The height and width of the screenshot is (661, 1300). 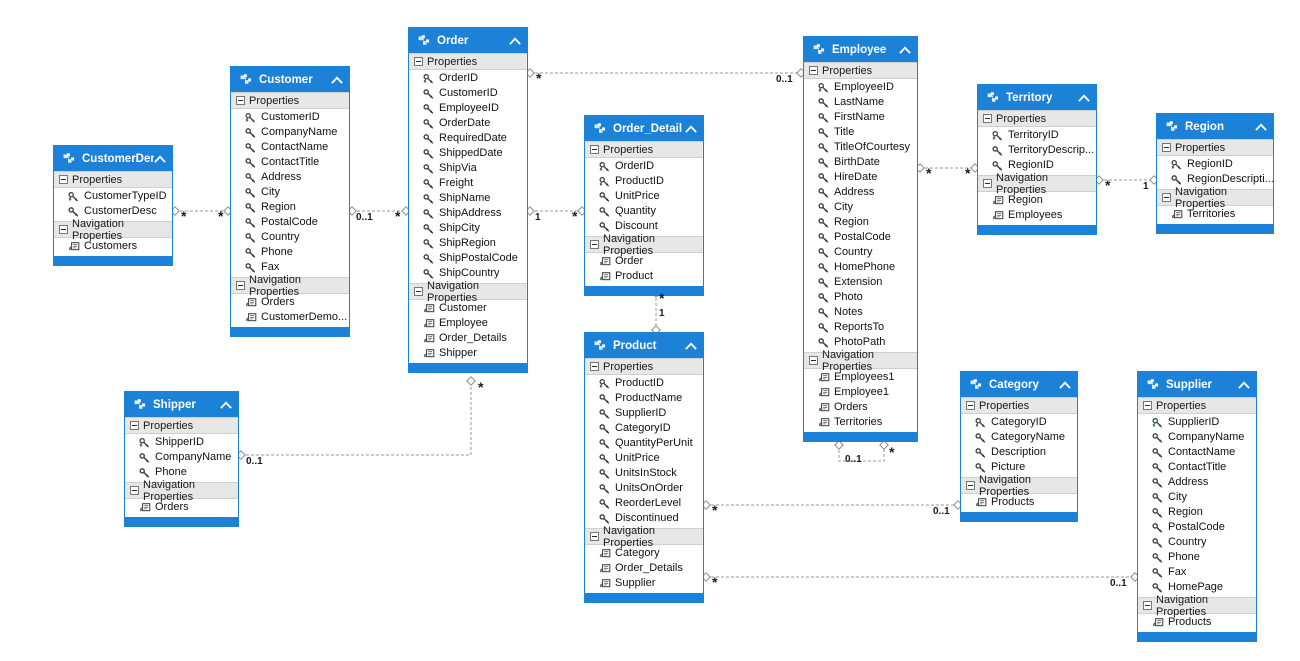 I want to click on entity-header-shipper: Shipper, so click(x=181, y=404).